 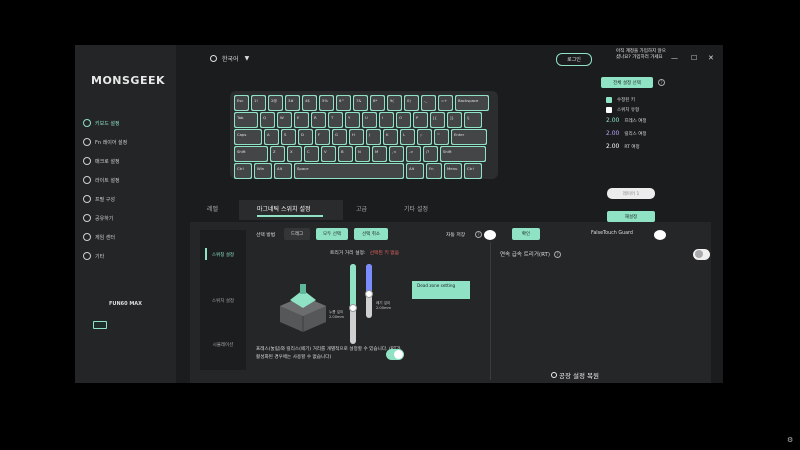 What do you see at coordinates (362, 154) in the screenshot?
I see `key: N` at bounding box center [362, 154].